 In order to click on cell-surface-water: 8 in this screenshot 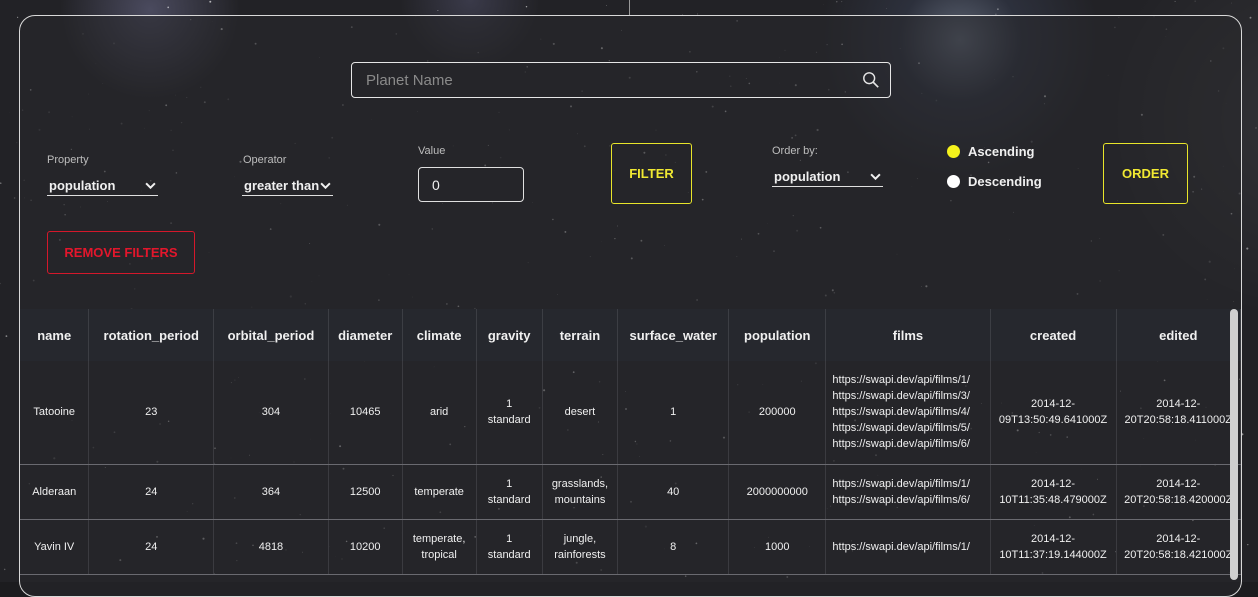, I will do `click(673, 546)`.